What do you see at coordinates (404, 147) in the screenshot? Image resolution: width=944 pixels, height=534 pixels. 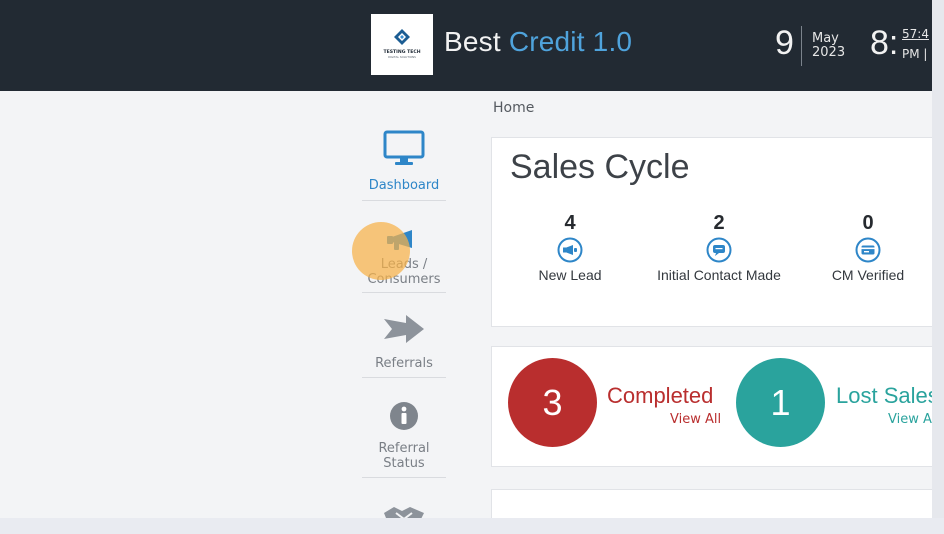 I see `monitor-icon` at bounding box center [404, 147].